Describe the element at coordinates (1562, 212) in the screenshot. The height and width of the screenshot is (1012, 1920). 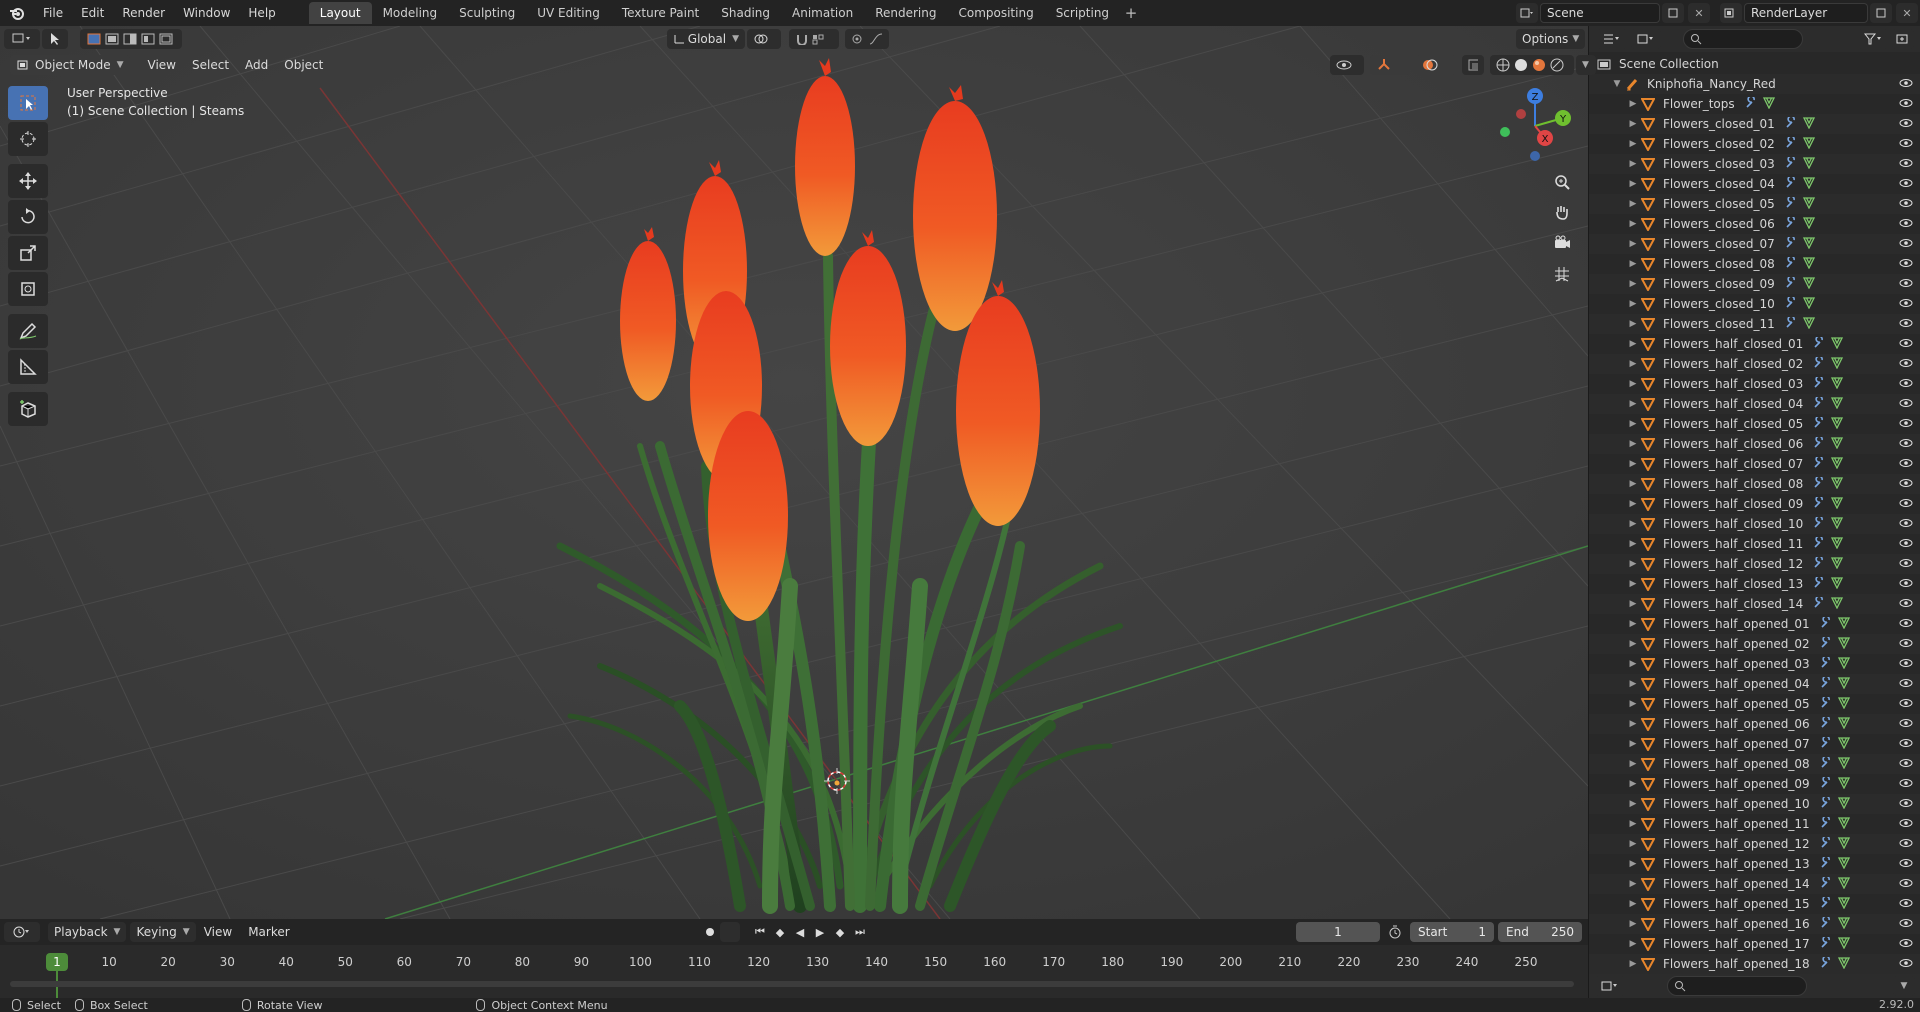
I see `pan-view-button` at that location.